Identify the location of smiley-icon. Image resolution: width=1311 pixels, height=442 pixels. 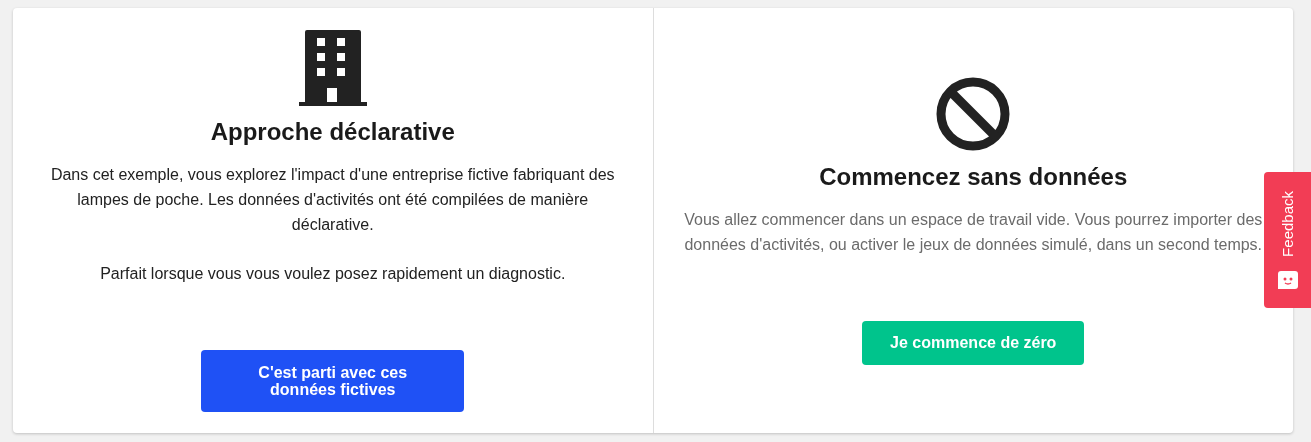
(1287, 279).